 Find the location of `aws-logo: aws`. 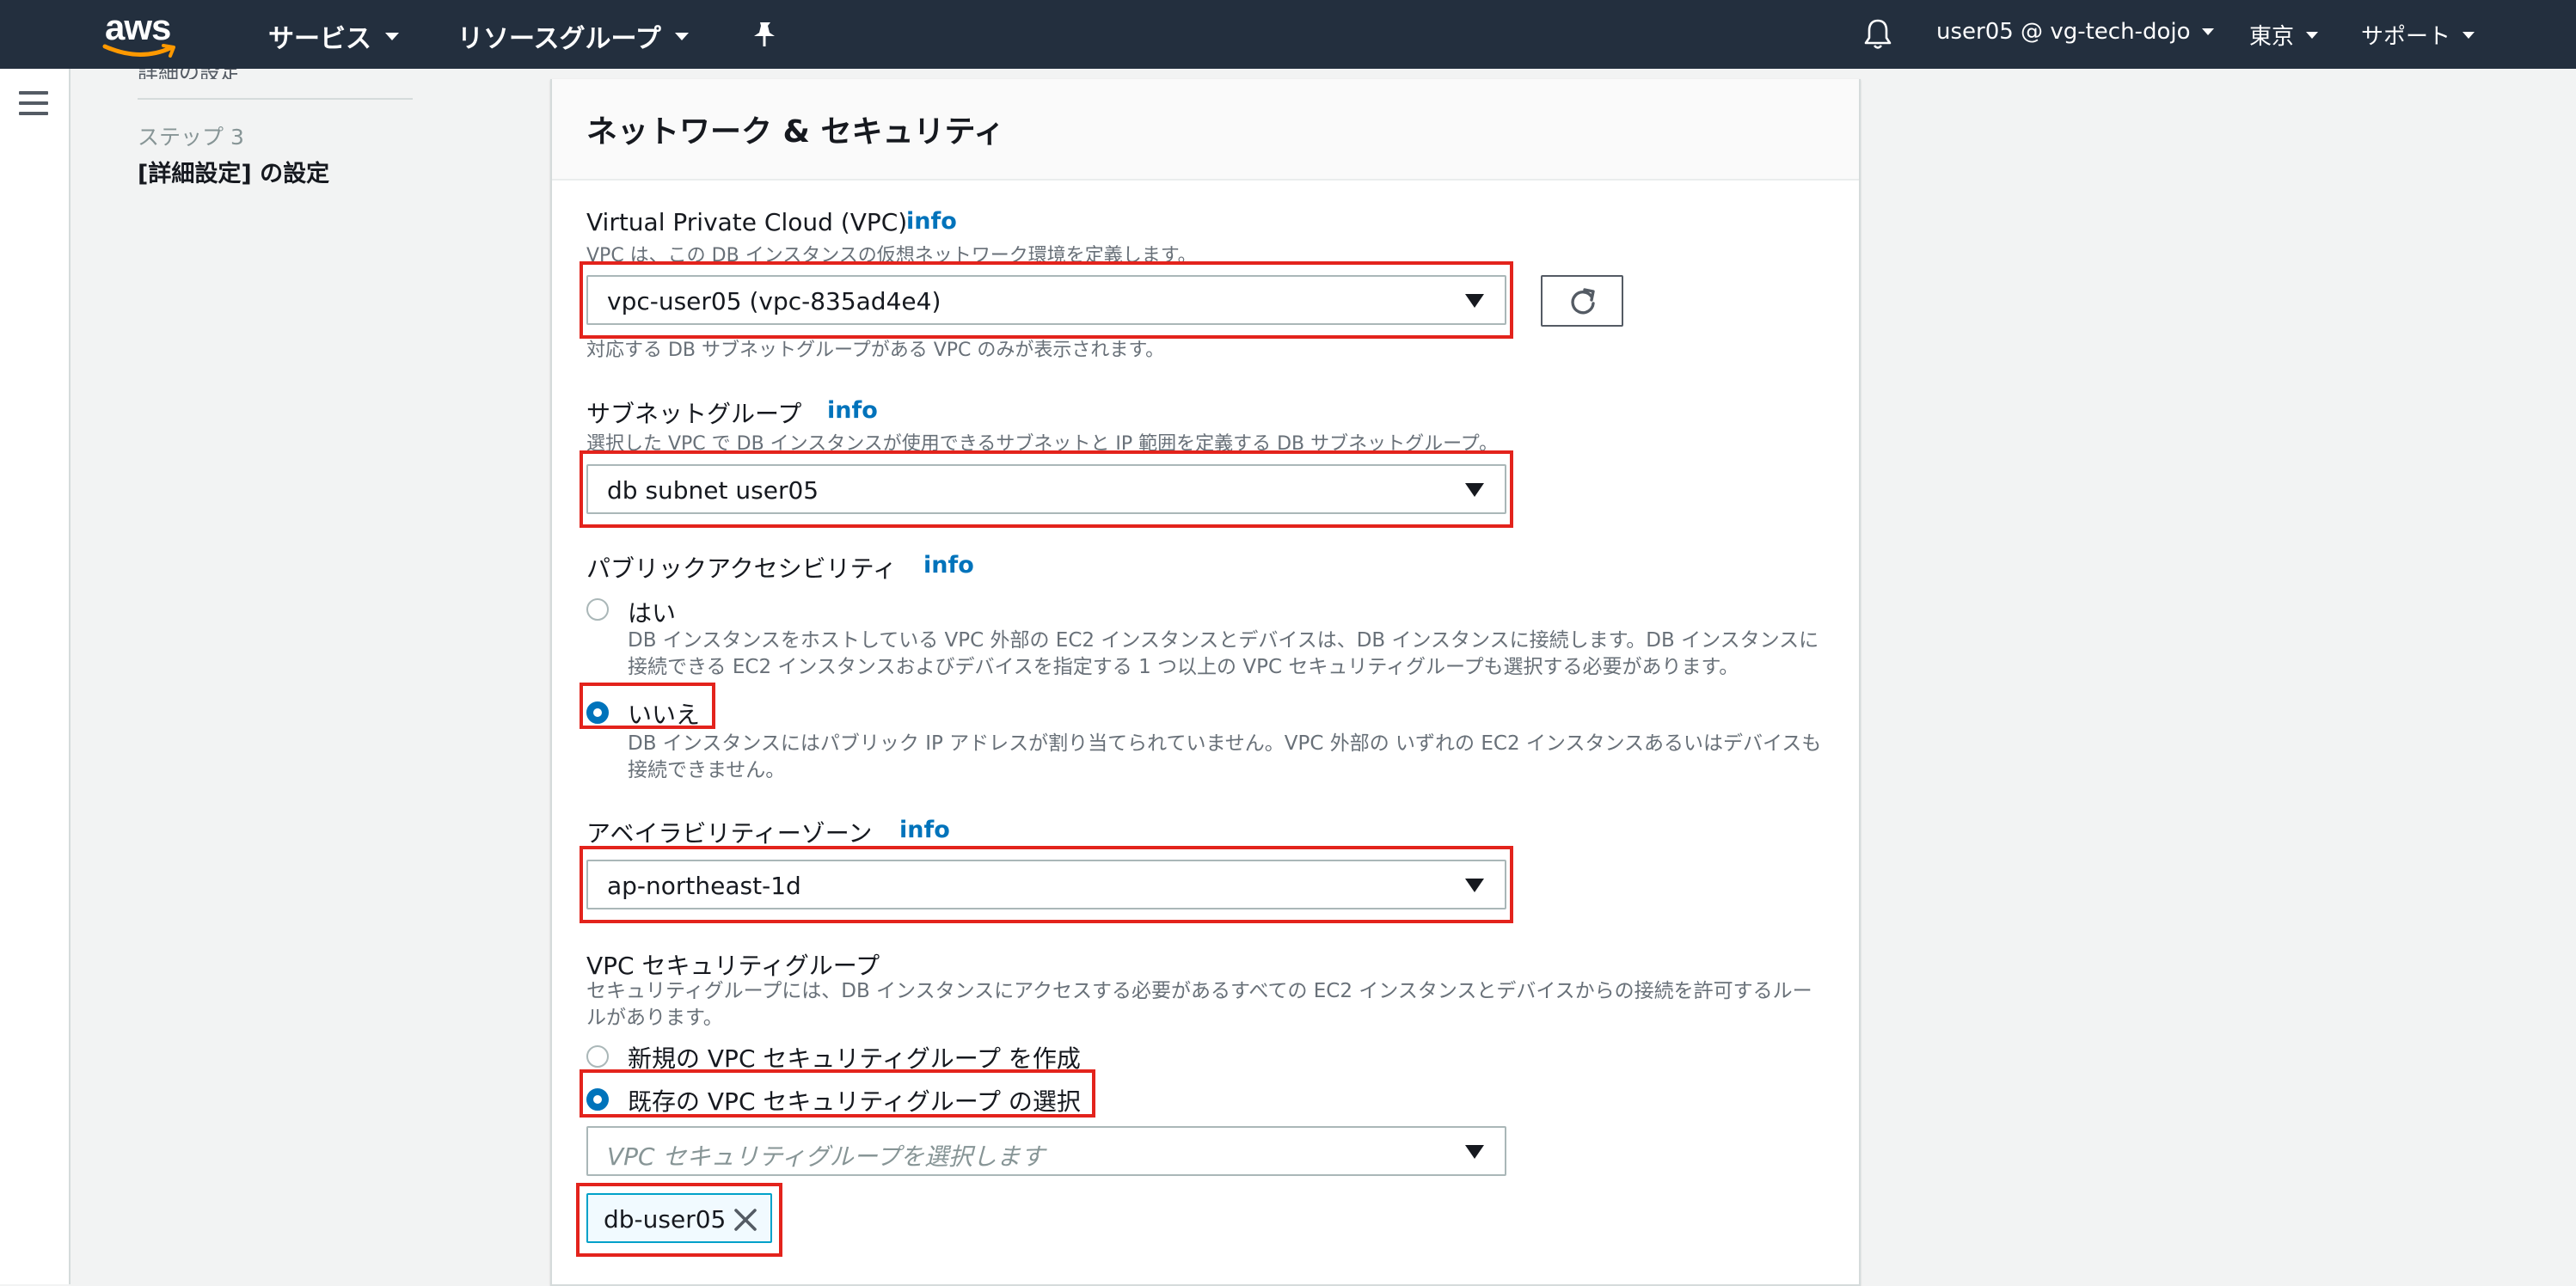

aws-logo: aws is located at coordinates (143, 32).